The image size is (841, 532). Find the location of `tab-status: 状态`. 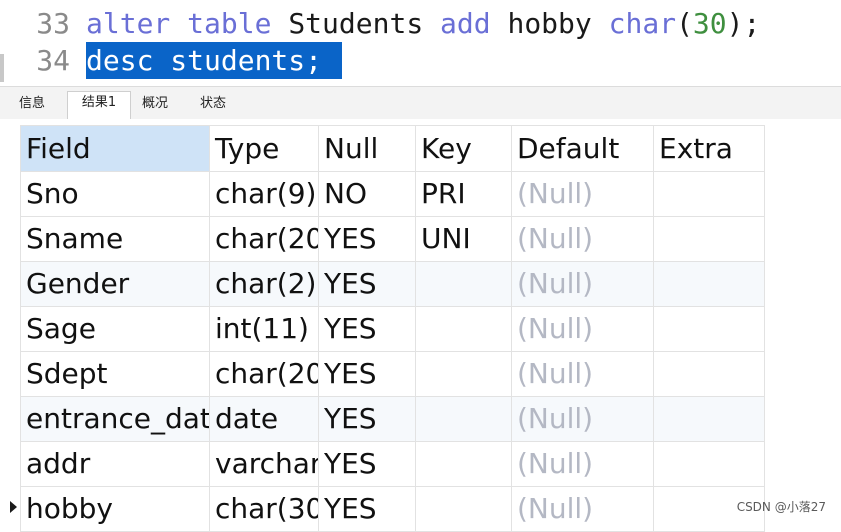

tab-status: 状态 is located at coordinates (213, 105).